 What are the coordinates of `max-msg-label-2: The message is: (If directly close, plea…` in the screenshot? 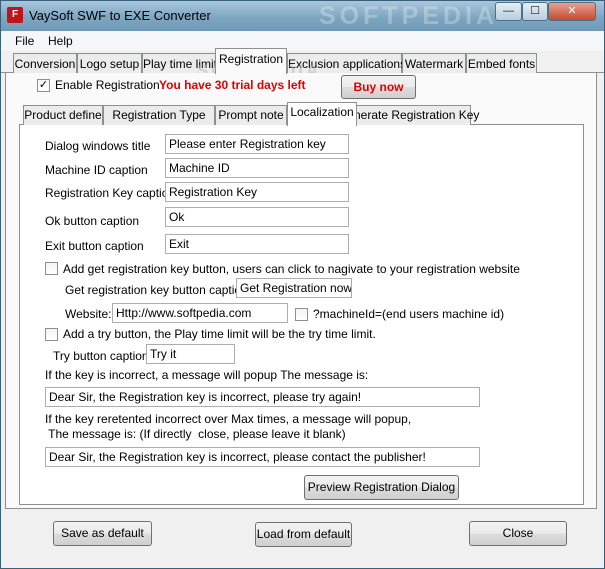 It's located at (195, 434).